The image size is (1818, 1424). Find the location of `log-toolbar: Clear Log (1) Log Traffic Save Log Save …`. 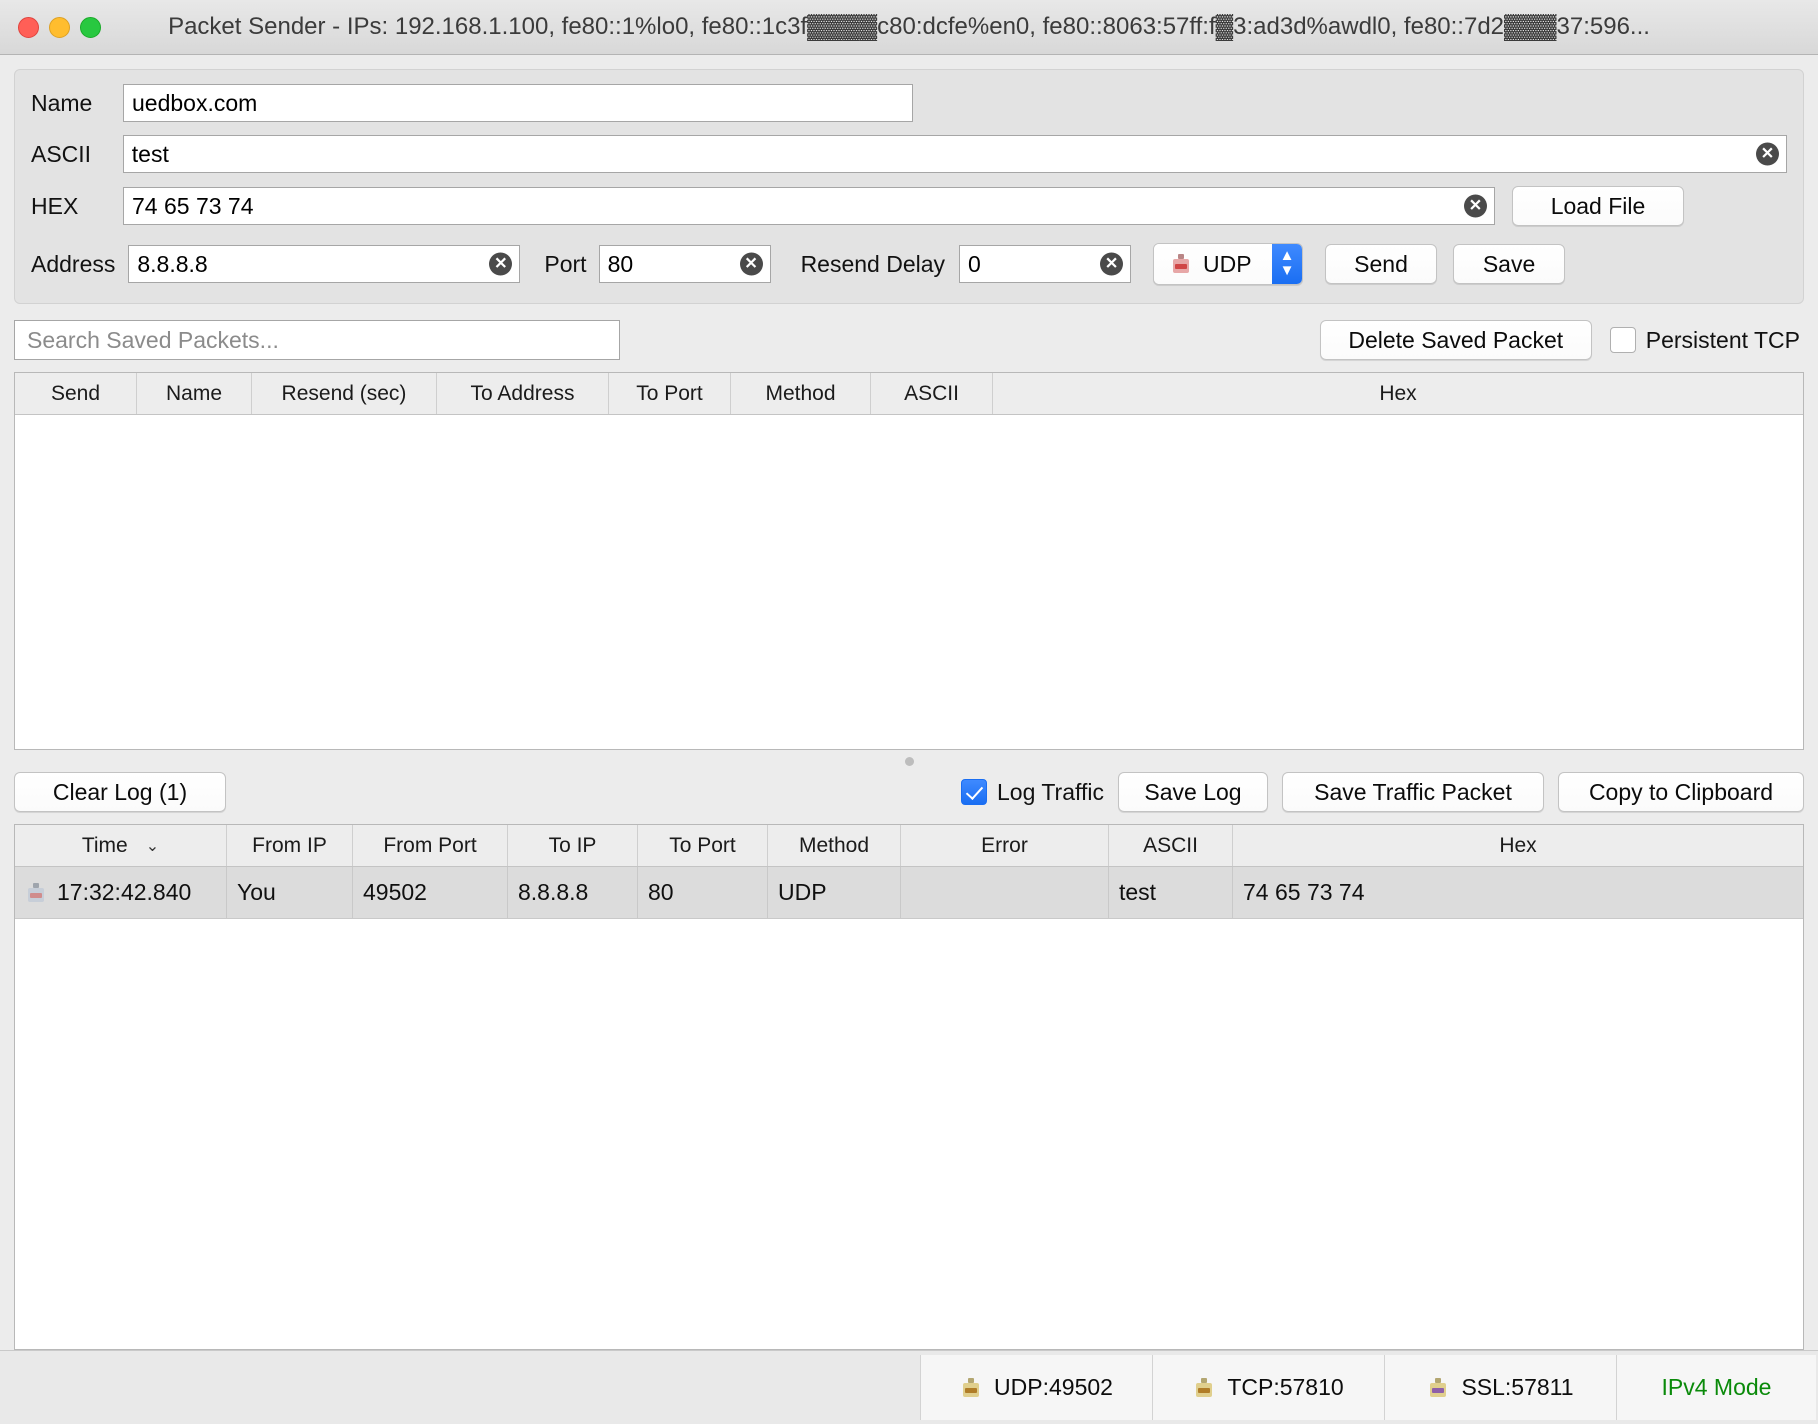

log-toolbar: Clear Log (1) Log Traffic Save Log Save … is located at coordinates (909, 798).